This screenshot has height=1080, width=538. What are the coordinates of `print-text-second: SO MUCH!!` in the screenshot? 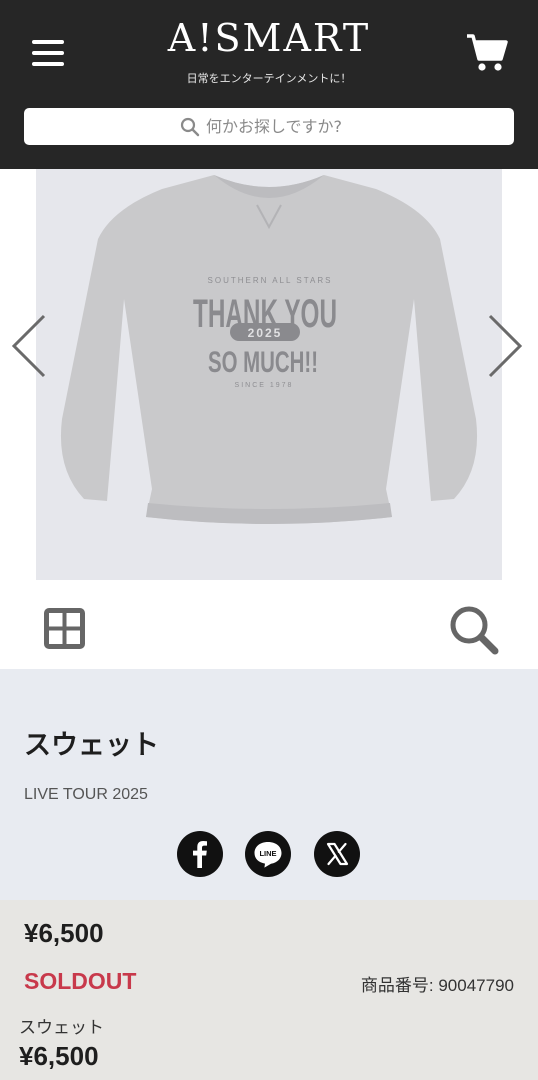 It's located at (263, 362).